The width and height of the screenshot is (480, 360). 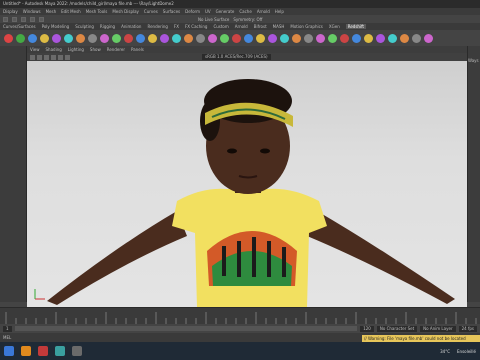 I want to click on new-scene-icon, so click(x=5, y=19).